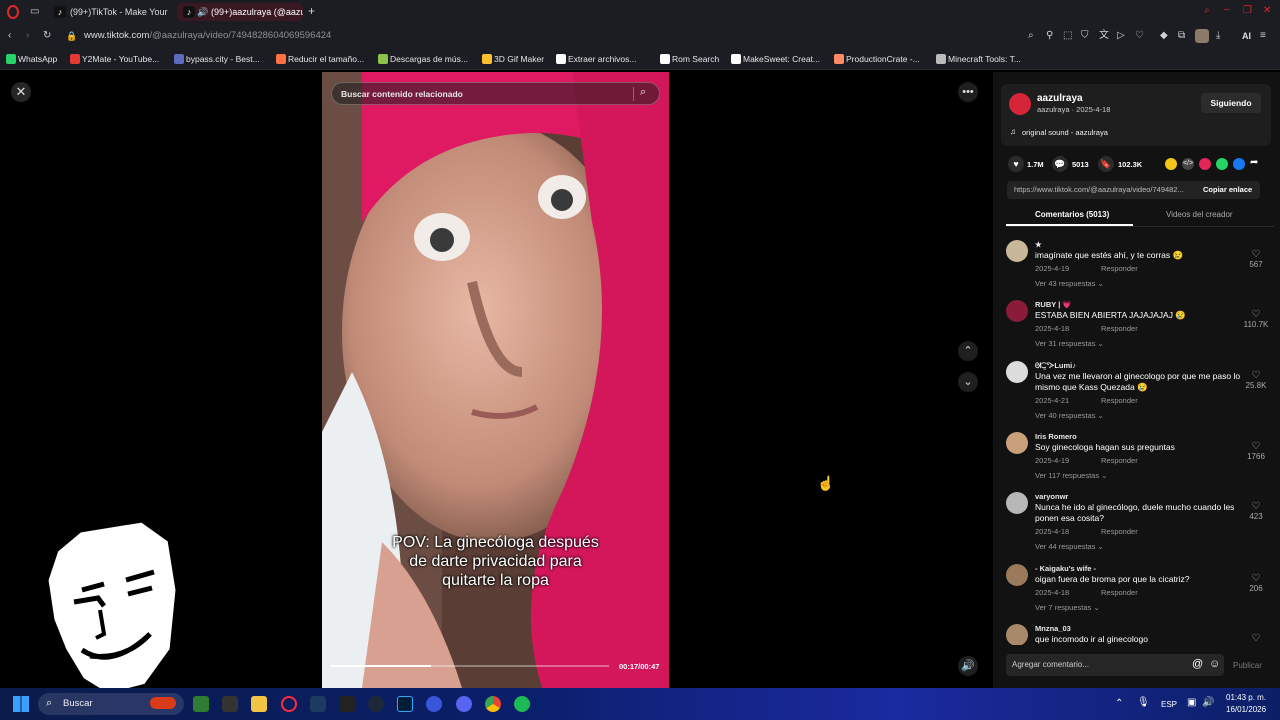  Describe the element at coordinates (405, 704) in the screenshot. I see `photoshop-icon` at that location.